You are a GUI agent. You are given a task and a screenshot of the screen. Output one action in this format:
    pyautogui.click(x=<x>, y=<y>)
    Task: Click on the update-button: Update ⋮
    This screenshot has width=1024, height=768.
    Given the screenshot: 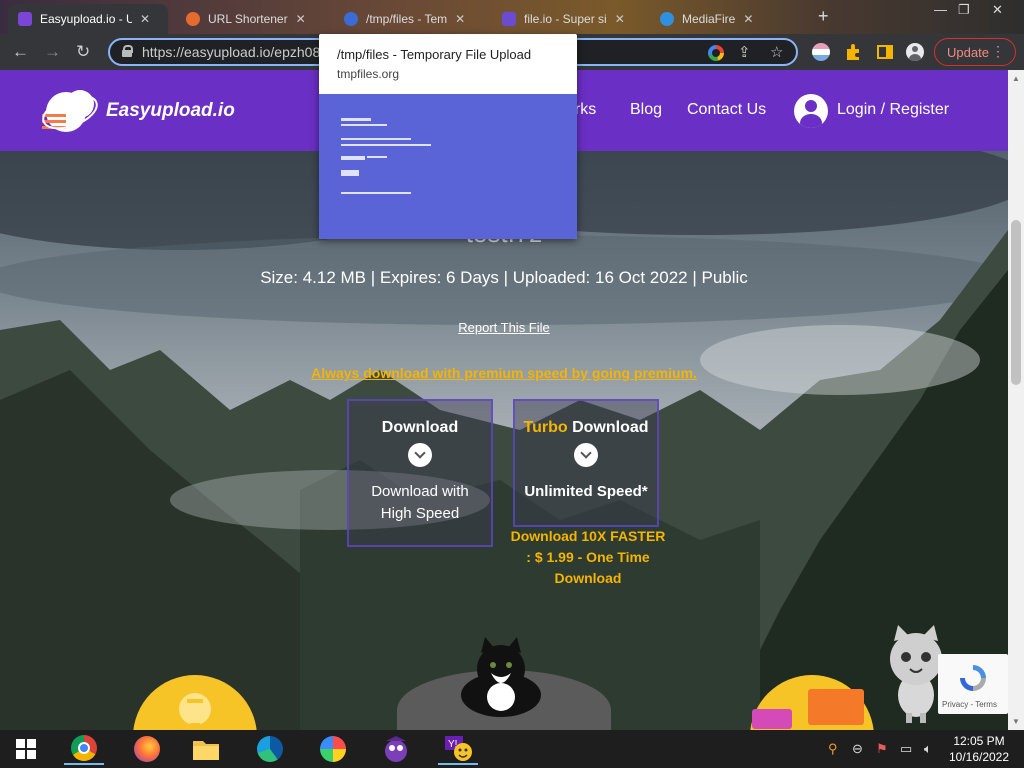 What is the action you would take?
    pyautogui.click(x=975, y=52)
    